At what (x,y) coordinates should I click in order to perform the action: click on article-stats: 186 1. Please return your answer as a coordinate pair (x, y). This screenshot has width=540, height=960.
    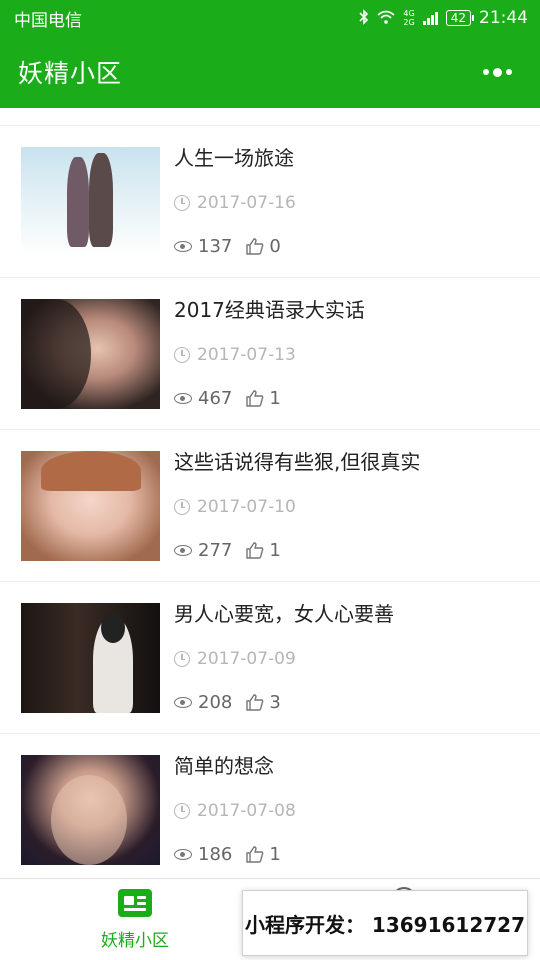
    Looking at the image, I should click on (235, 854).